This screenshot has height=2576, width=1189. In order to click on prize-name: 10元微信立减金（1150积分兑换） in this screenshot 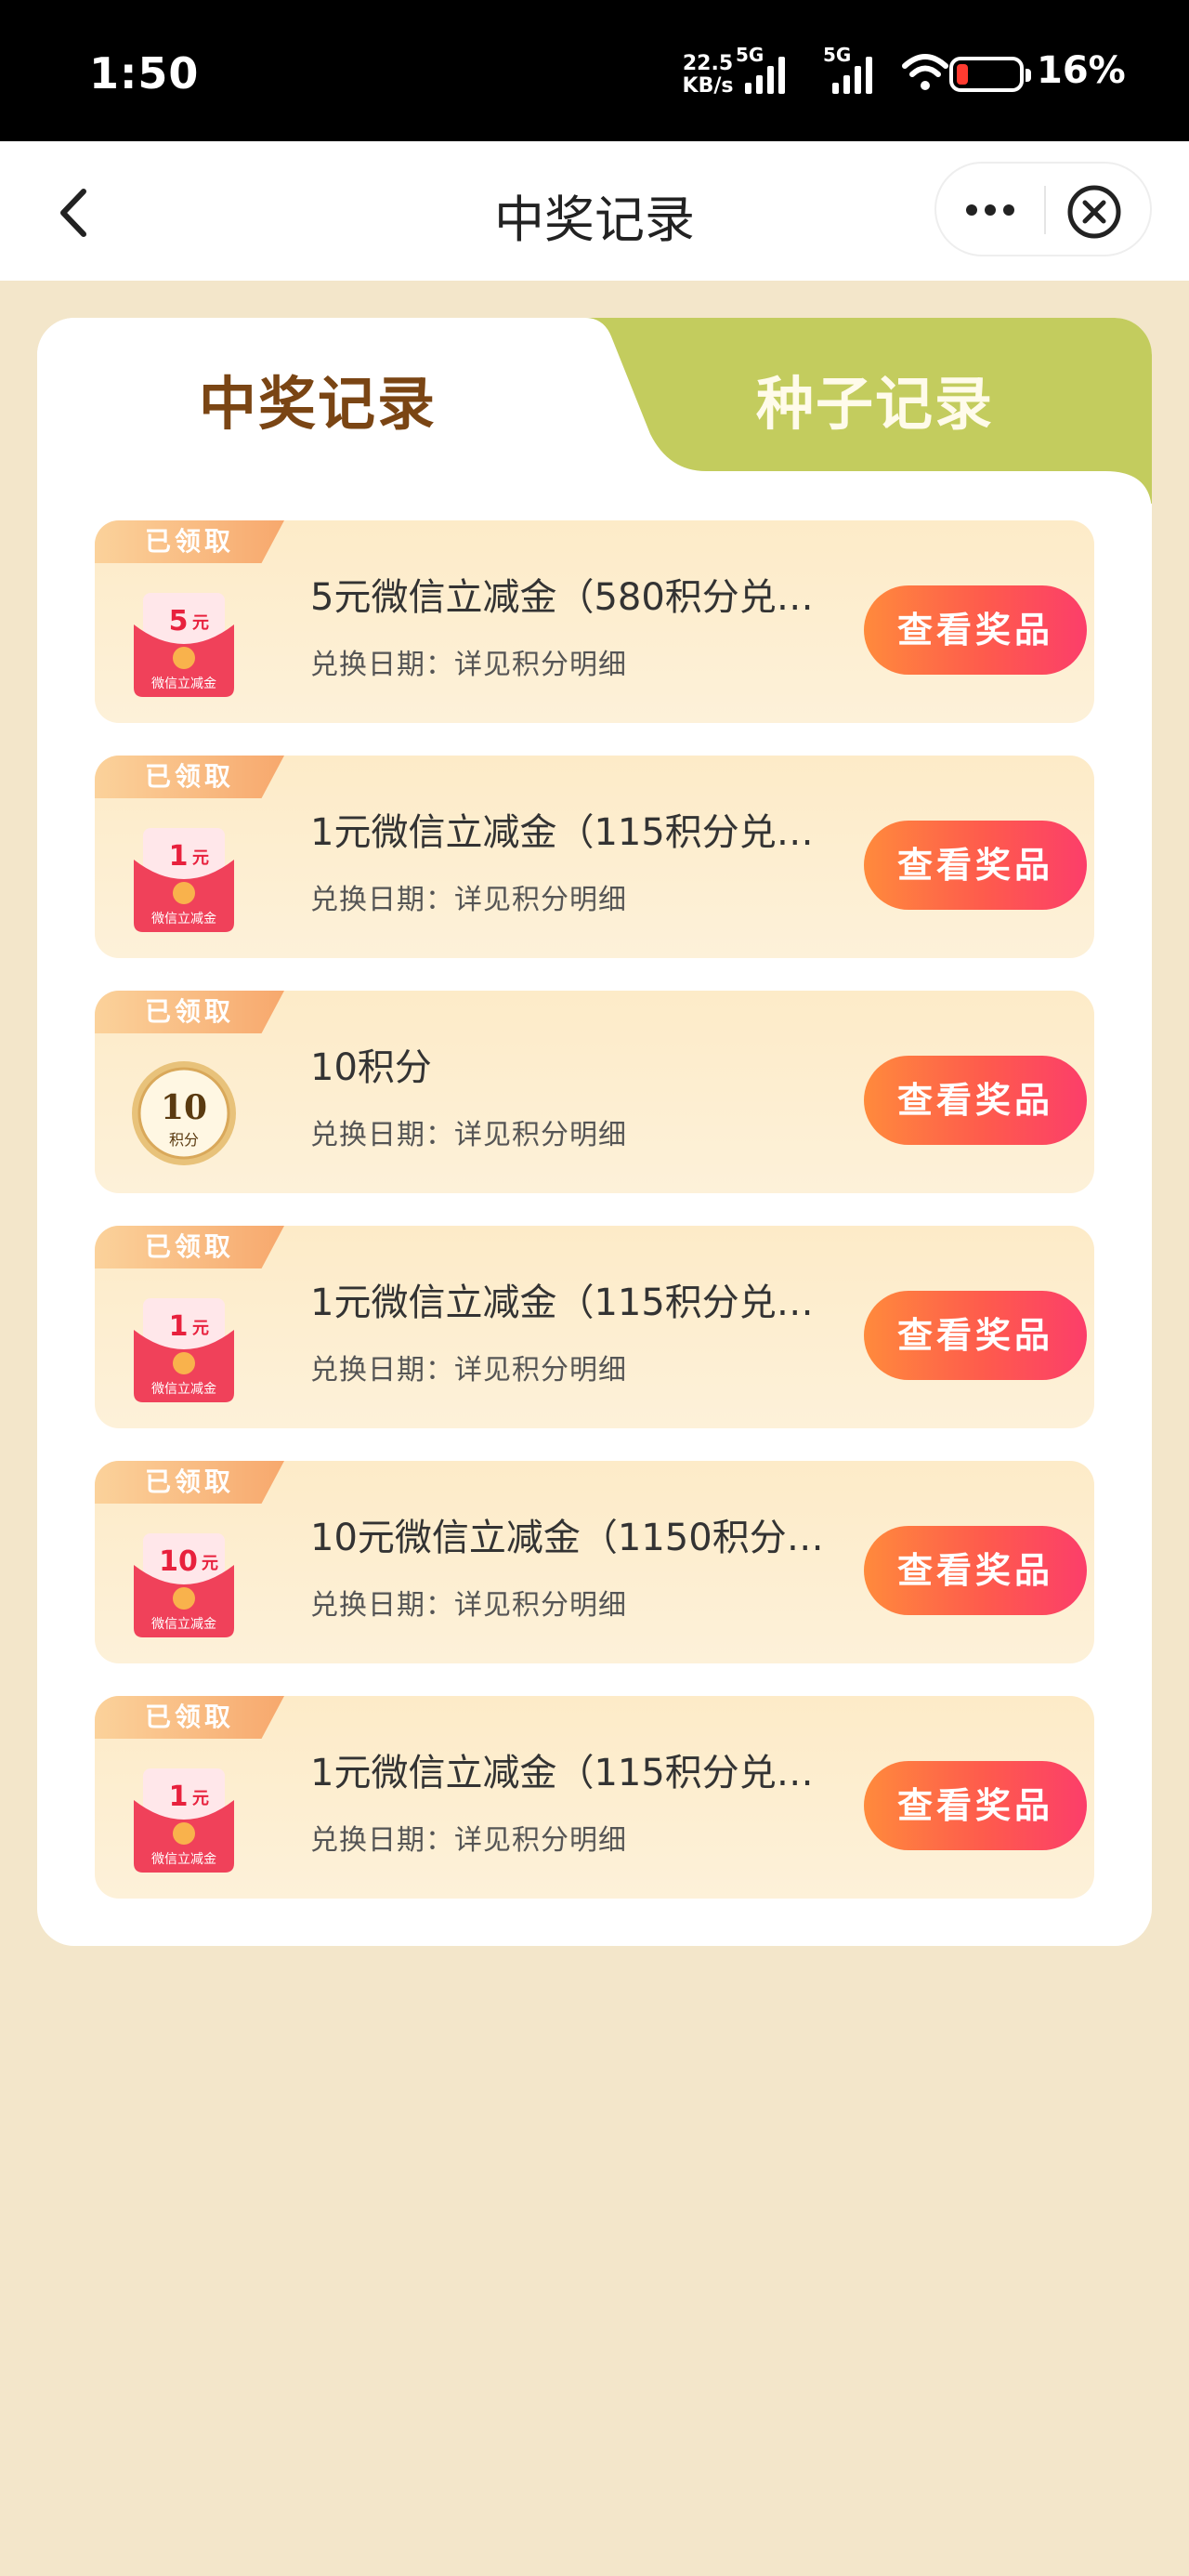, I will do `click(580, 1538)`.